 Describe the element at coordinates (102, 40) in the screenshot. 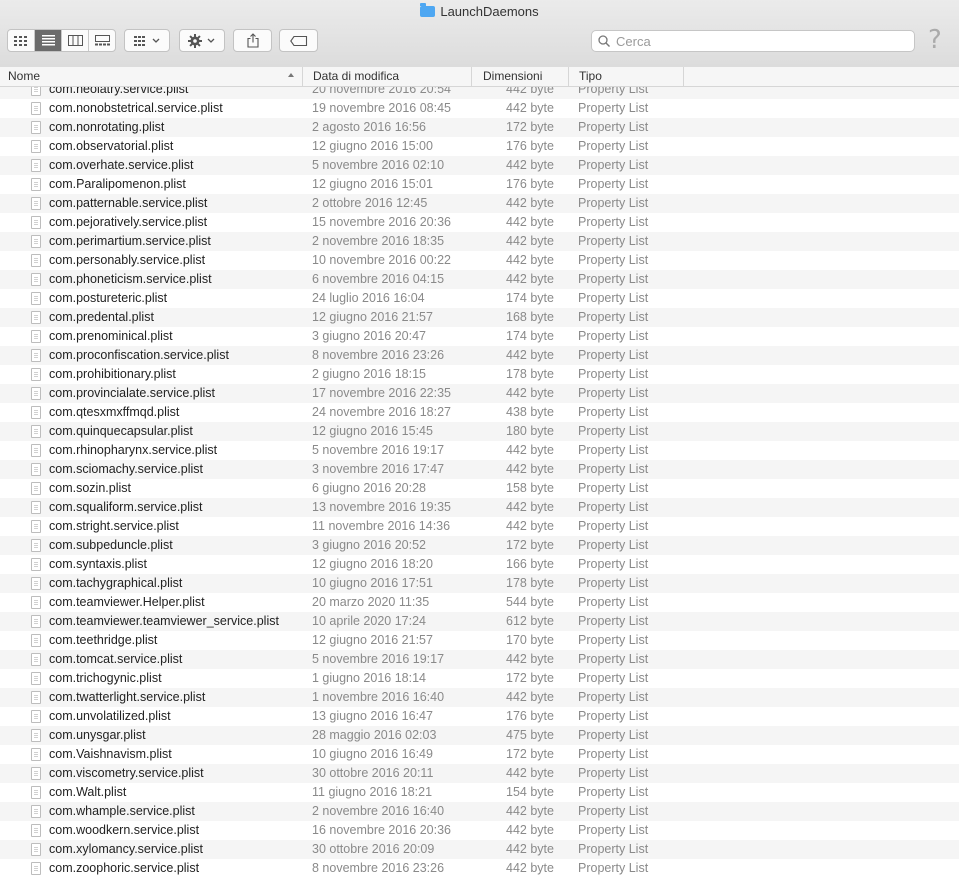

I see `gallery-view-button` at that location.